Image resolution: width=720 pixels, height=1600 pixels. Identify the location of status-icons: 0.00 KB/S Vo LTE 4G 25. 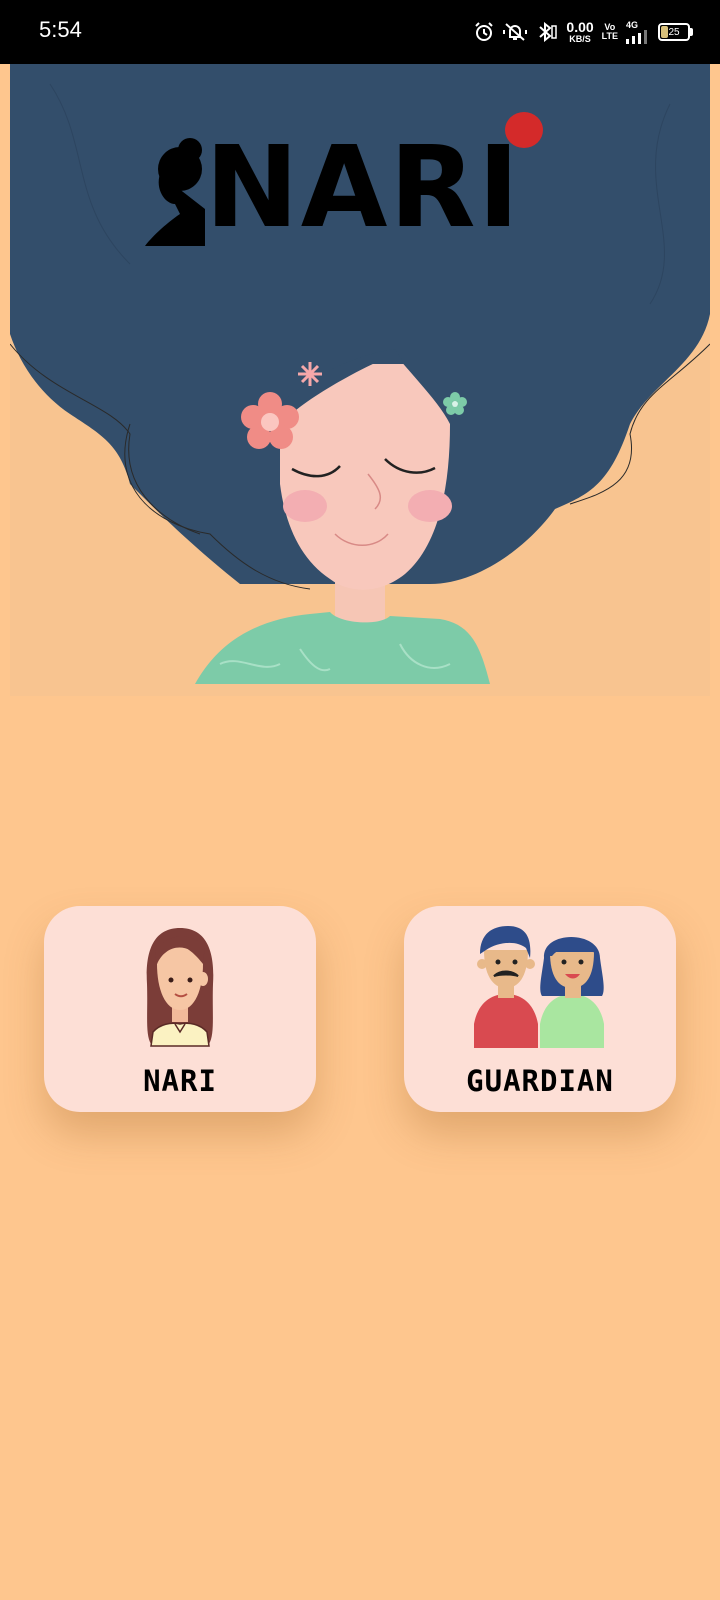
(583, 32).